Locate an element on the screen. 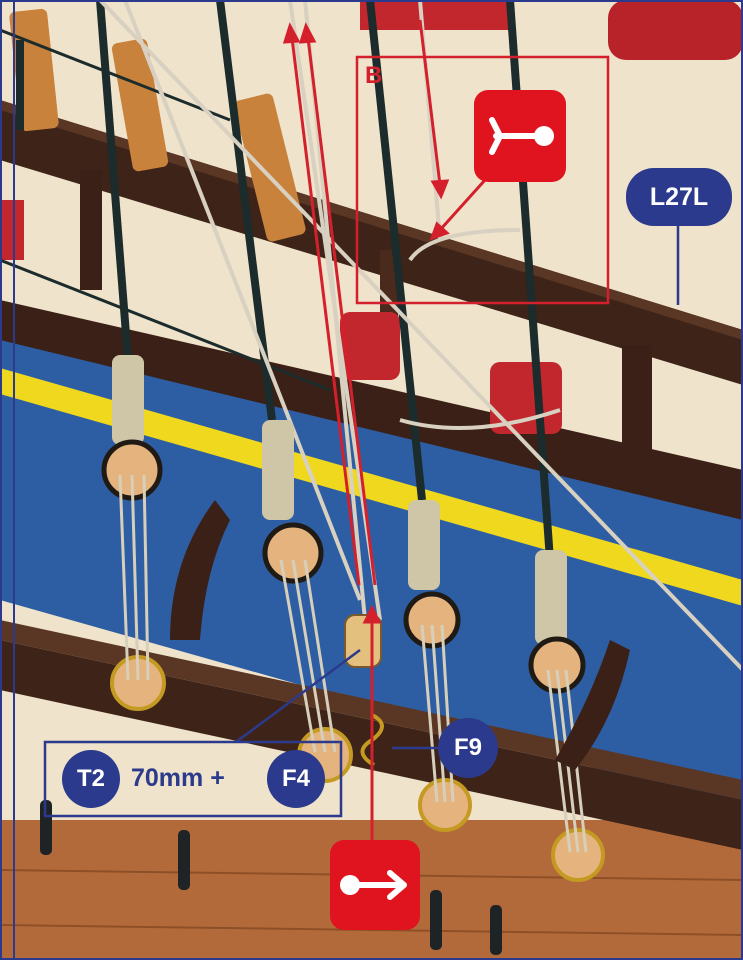 This screenshot has width=743, height=960. belay-line-icon is located at coordinates (520, 136).